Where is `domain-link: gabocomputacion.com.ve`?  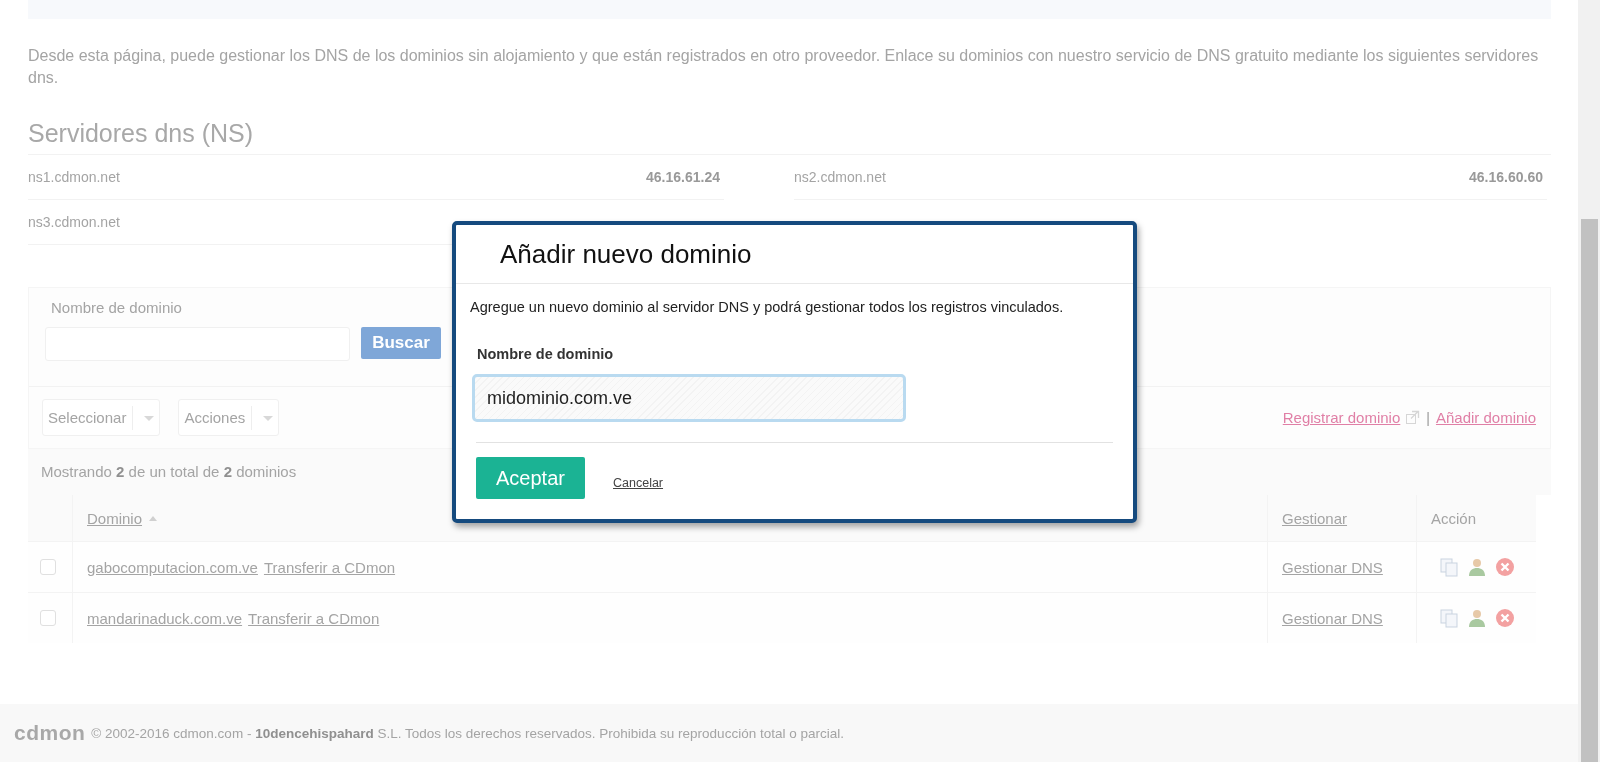 domain-link: gabocomputacion.com.ve is located at coordinates (172, 567).